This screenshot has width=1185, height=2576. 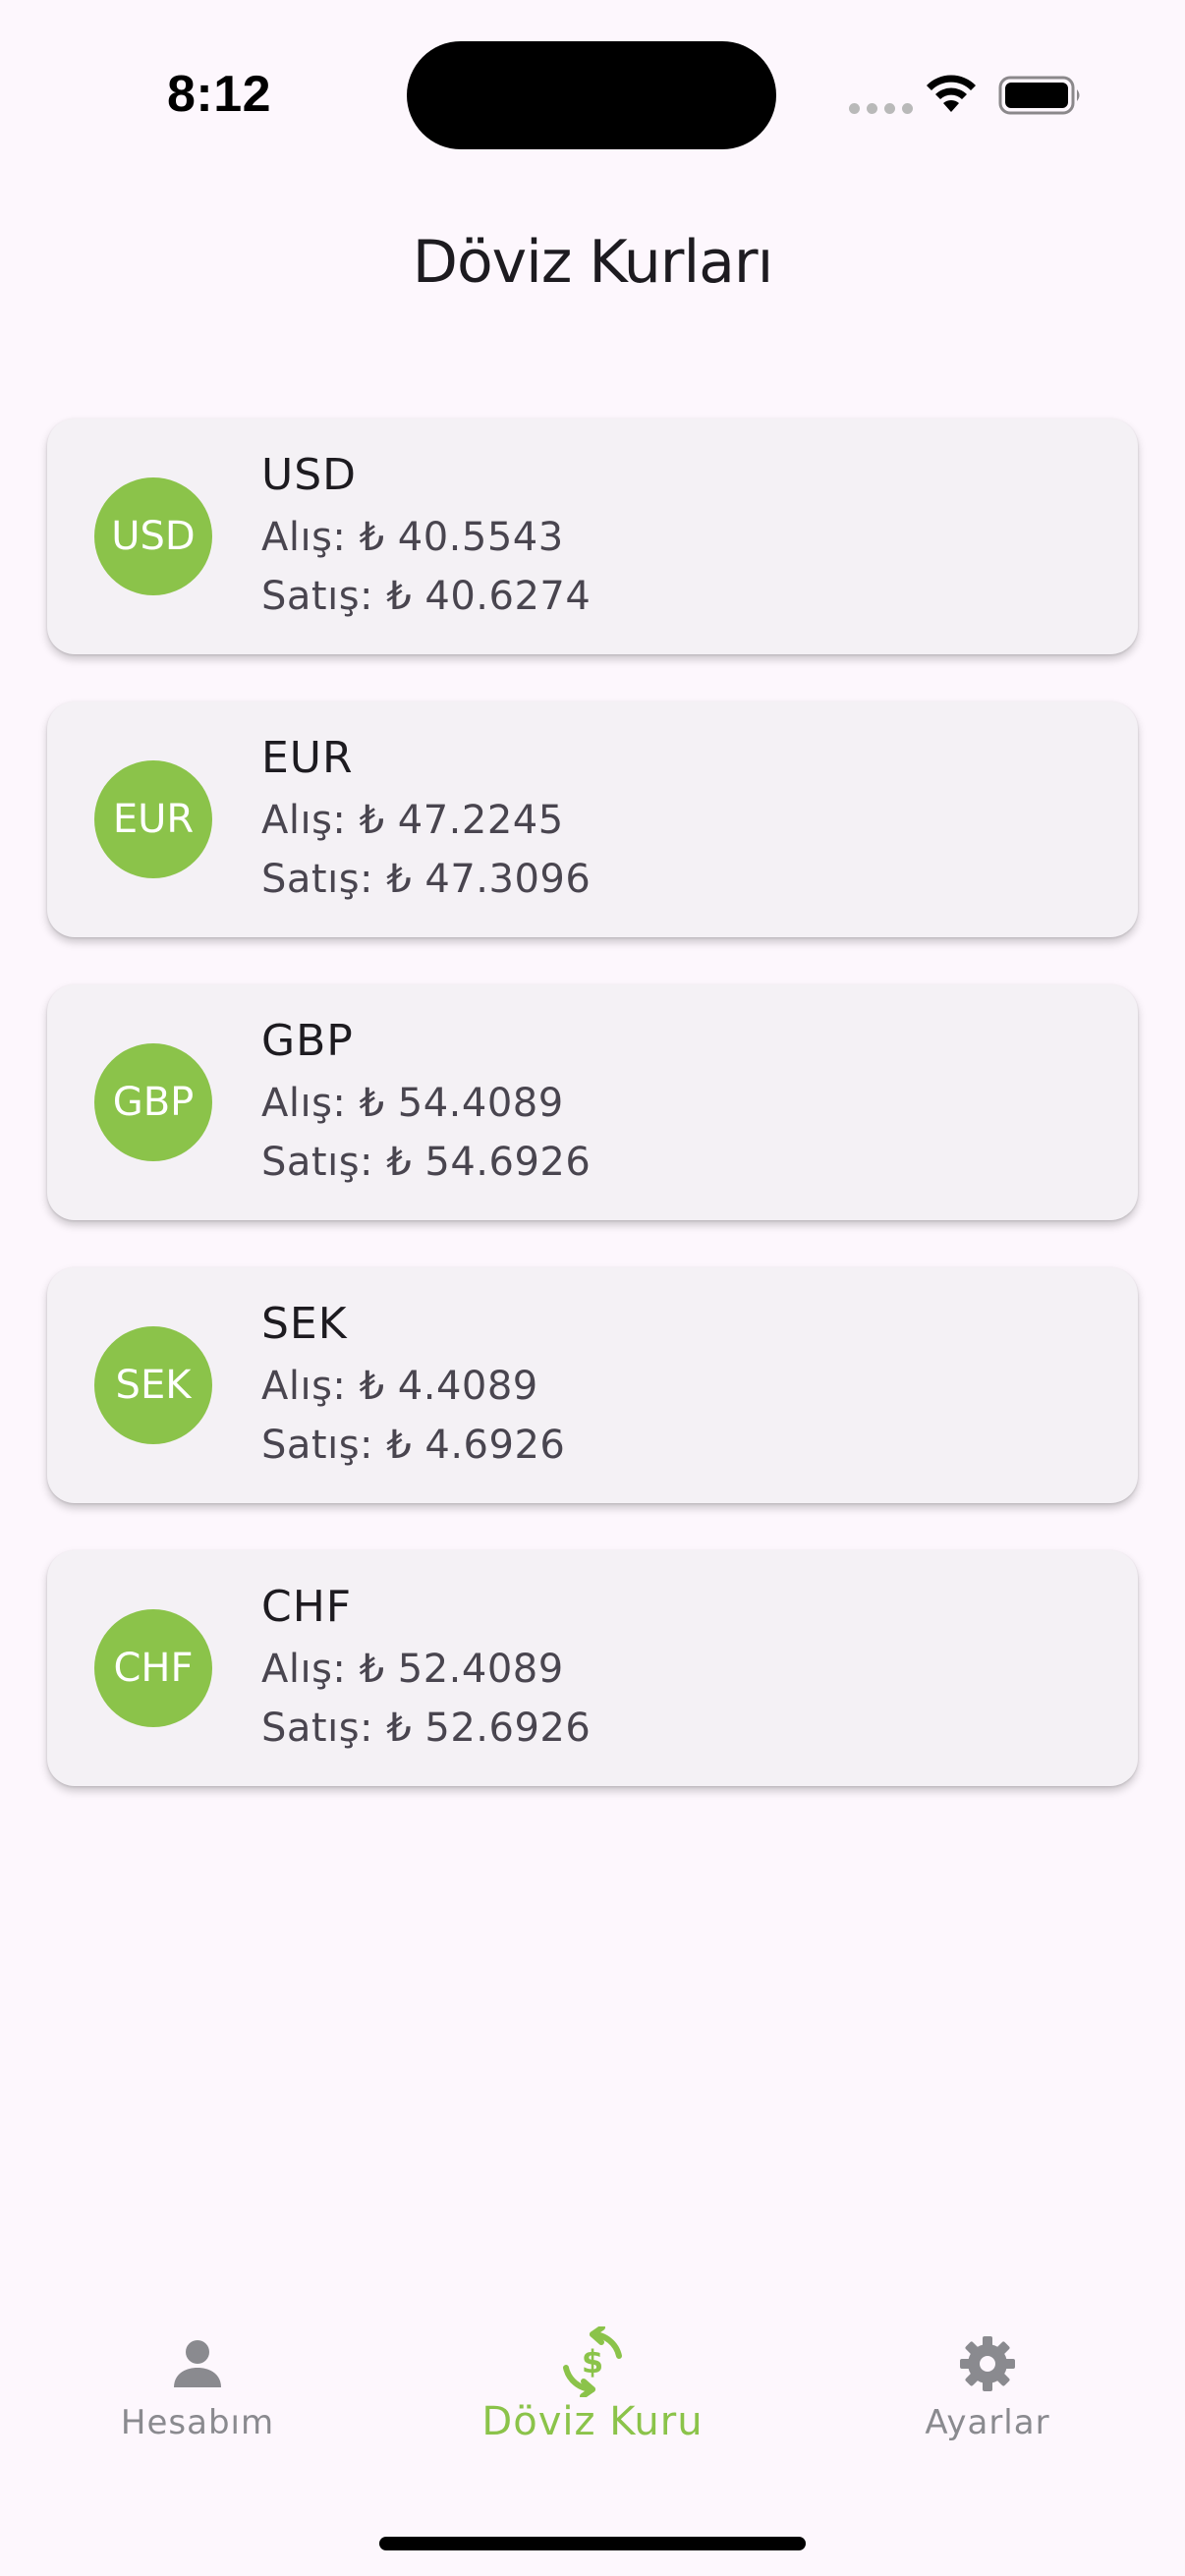 I want to click on home-indicator, so click(x=592, y=2543).